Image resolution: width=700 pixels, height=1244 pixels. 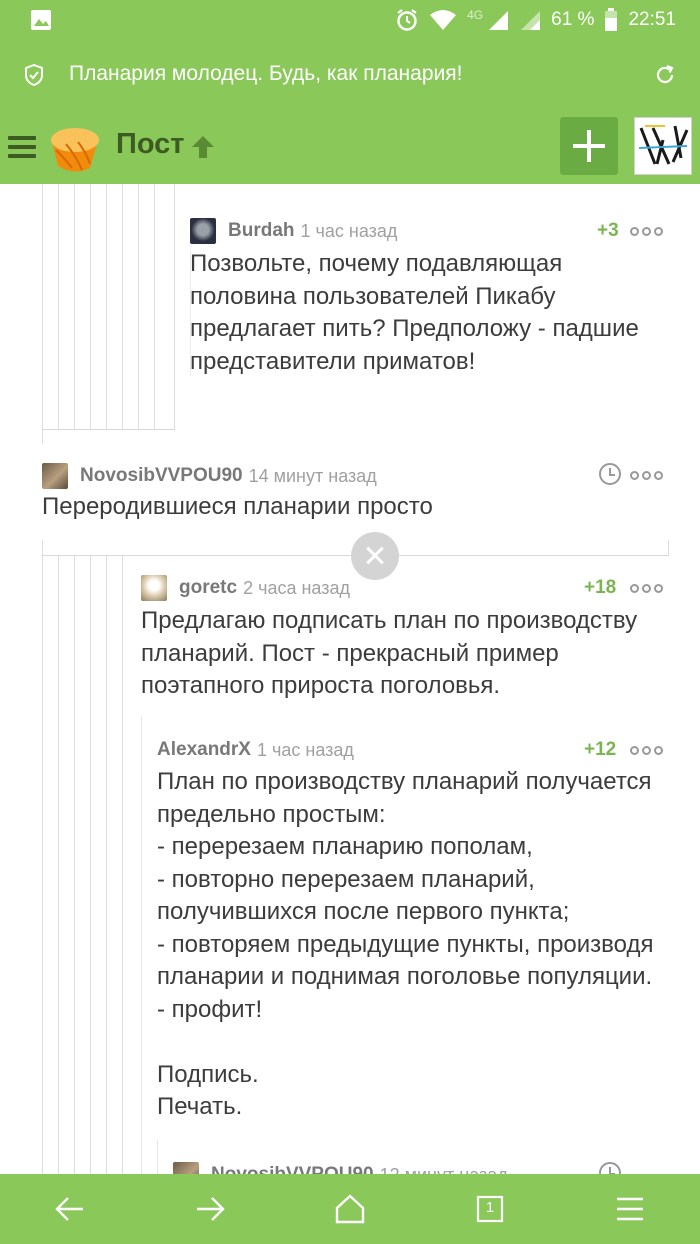 I want to click on comment-time: 14 минут назад, so click(x=312, y=475).